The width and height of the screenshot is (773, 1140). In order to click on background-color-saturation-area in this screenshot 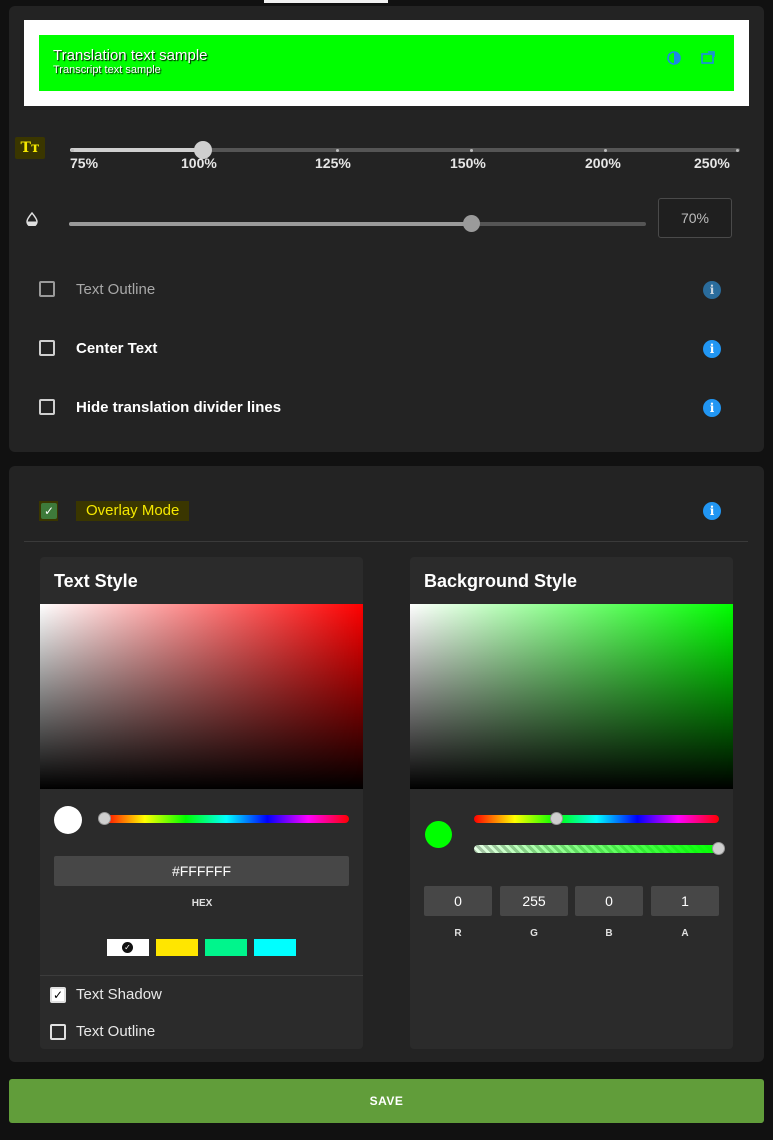, I will do `click(571, 696)`.